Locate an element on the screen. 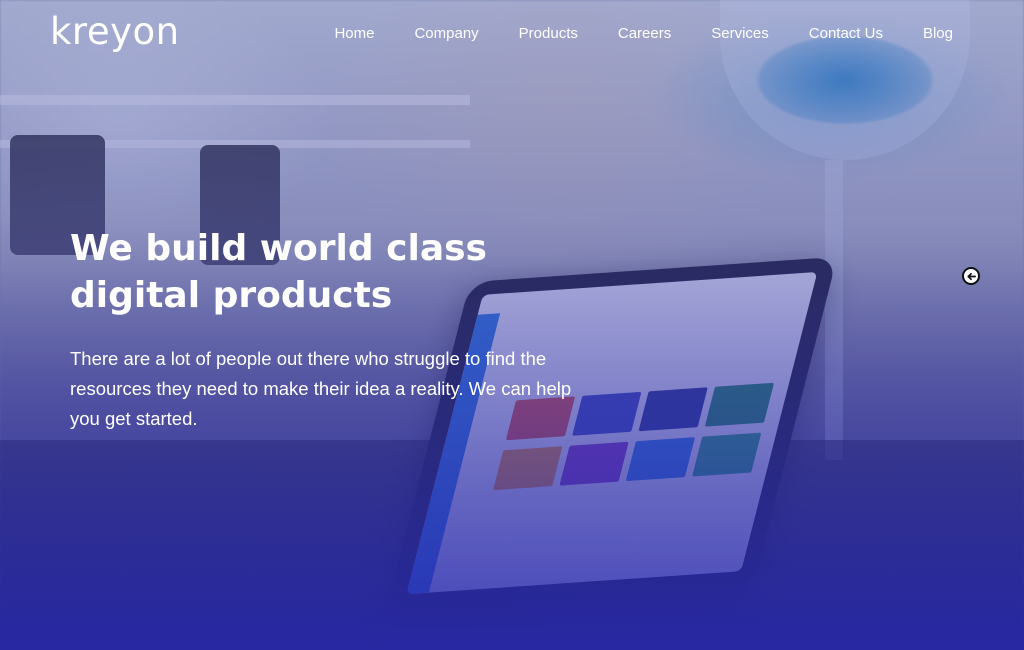  nav-link-products: Products is located at coordinates (548, 33).